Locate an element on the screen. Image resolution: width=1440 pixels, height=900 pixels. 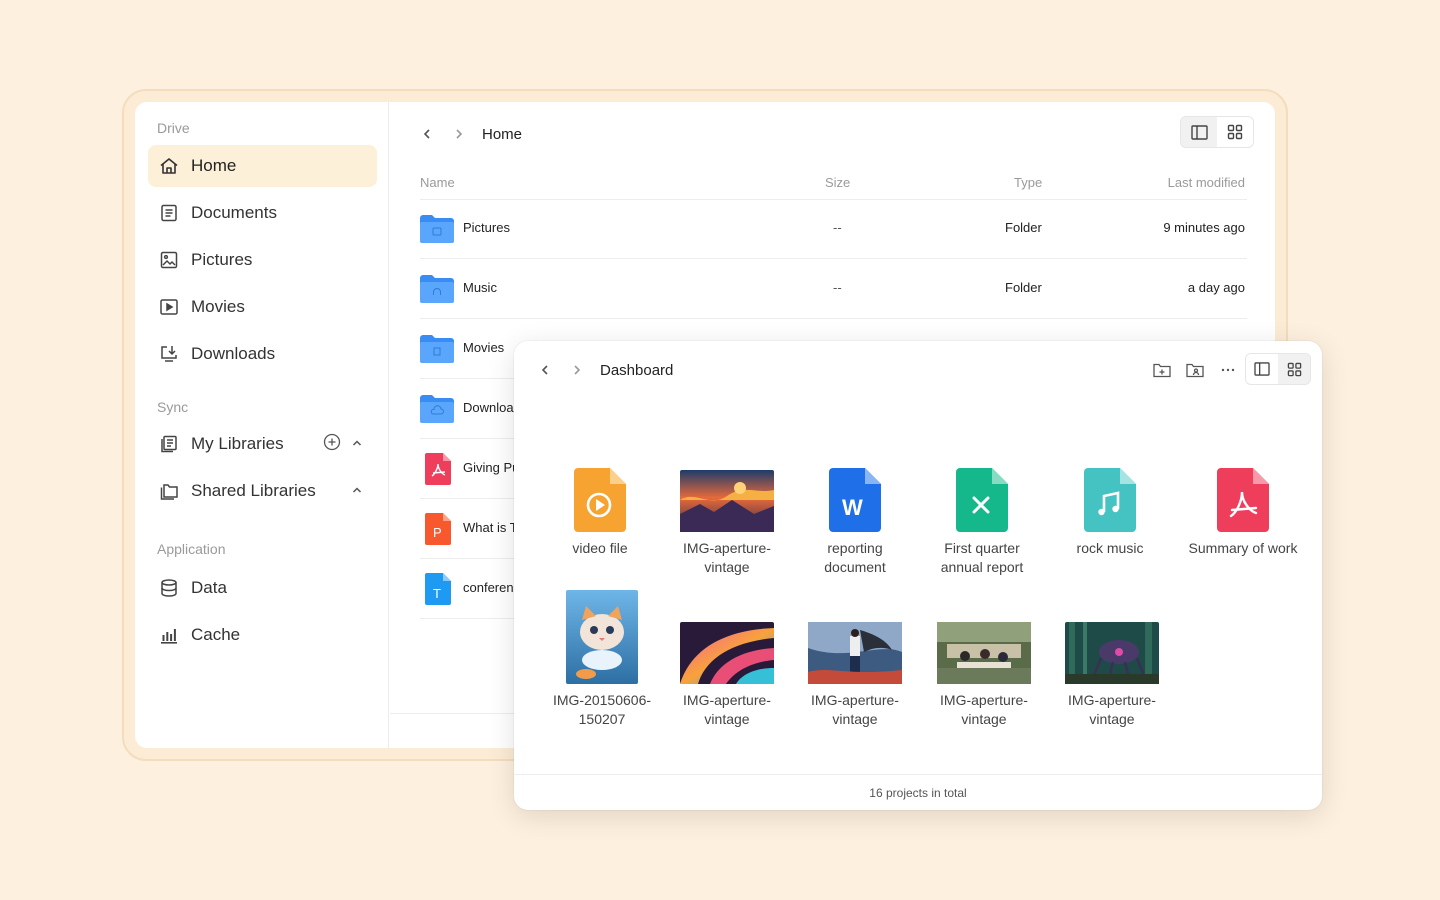
file-tile: First quarter annual report is located at coordinates (982, 510).